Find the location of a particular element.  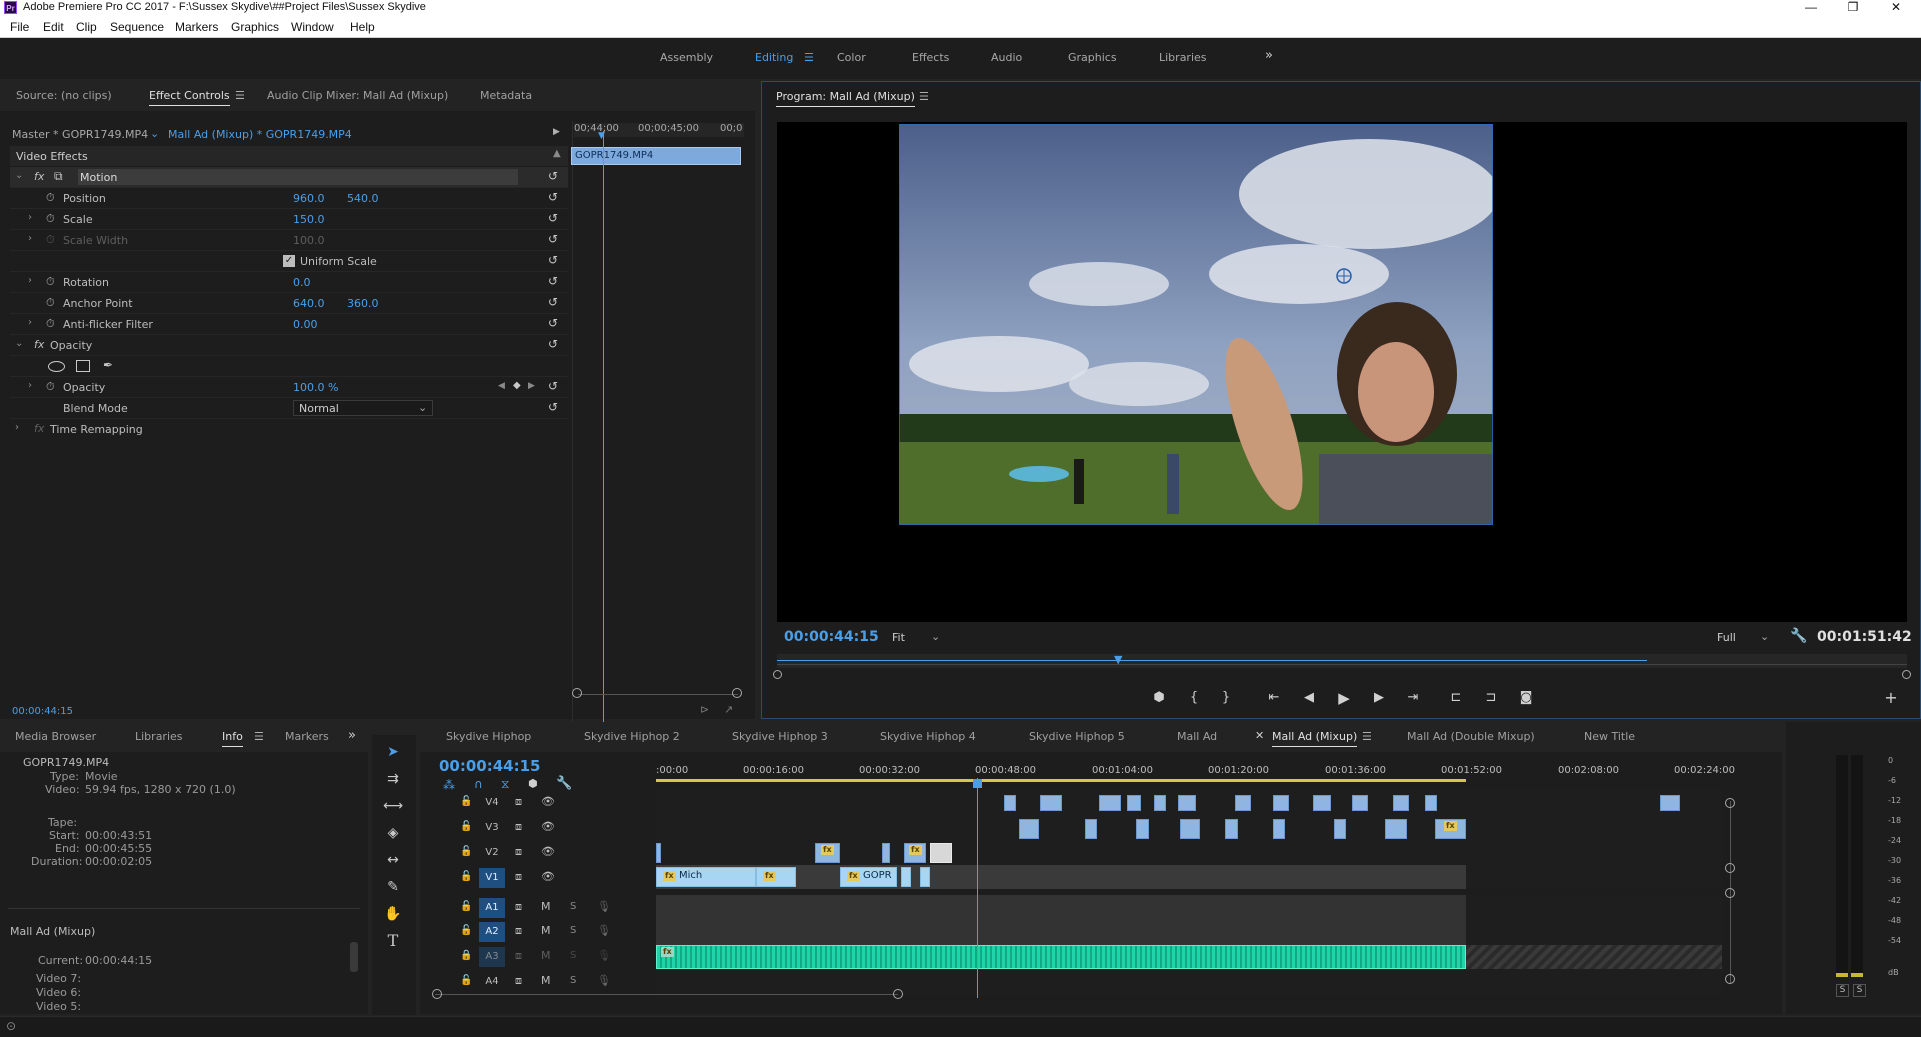

position-y-value: 540.0 is located at coordinates (363, 198).